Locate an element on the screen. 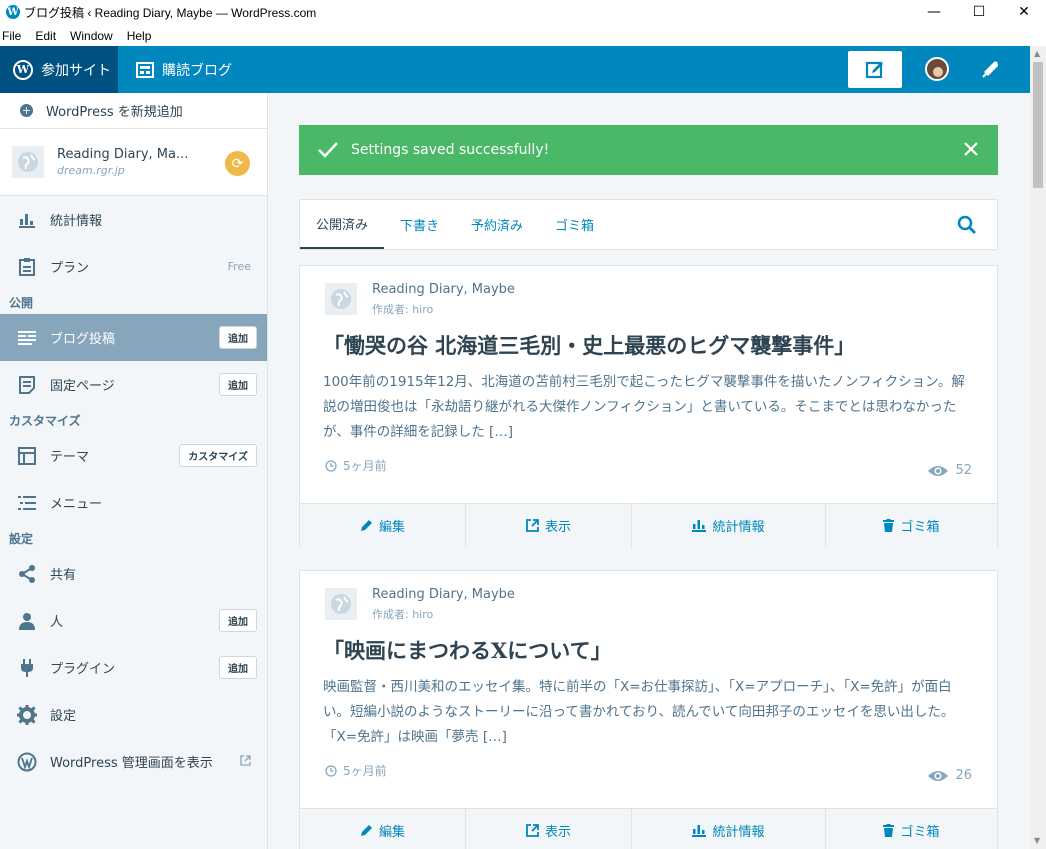  close-window-button: ✕ is located at coordinates (1023, 12).